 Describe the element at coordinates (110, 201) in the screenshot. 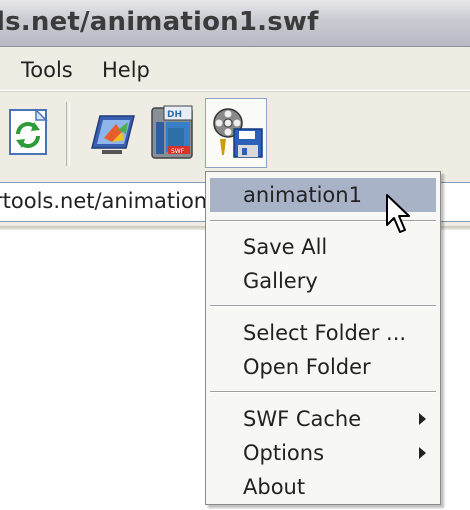

I see `address-url: rtools.net/animation1` at that location.